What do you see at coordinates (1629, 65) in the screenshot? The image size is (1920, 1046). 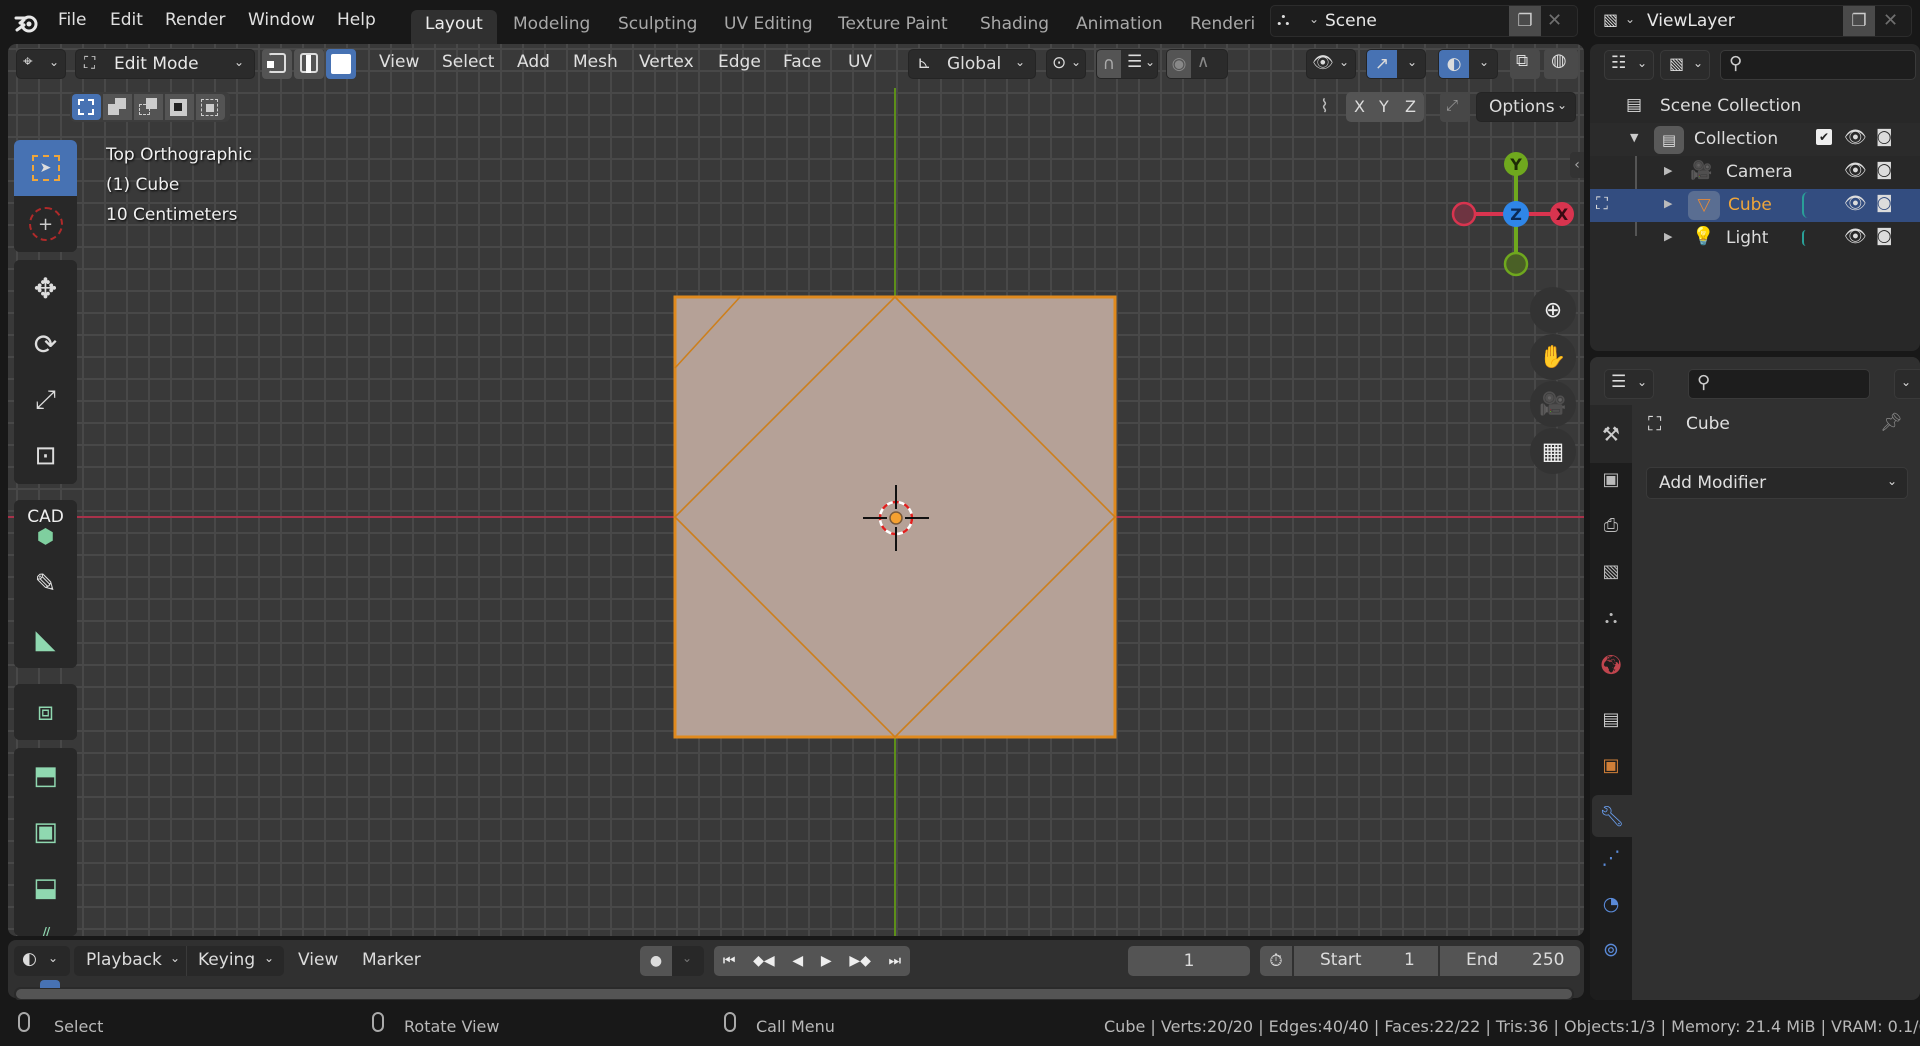 I see `outliner-editor-type-button: ☷ ⌄` at bounding box center [1629, 65].